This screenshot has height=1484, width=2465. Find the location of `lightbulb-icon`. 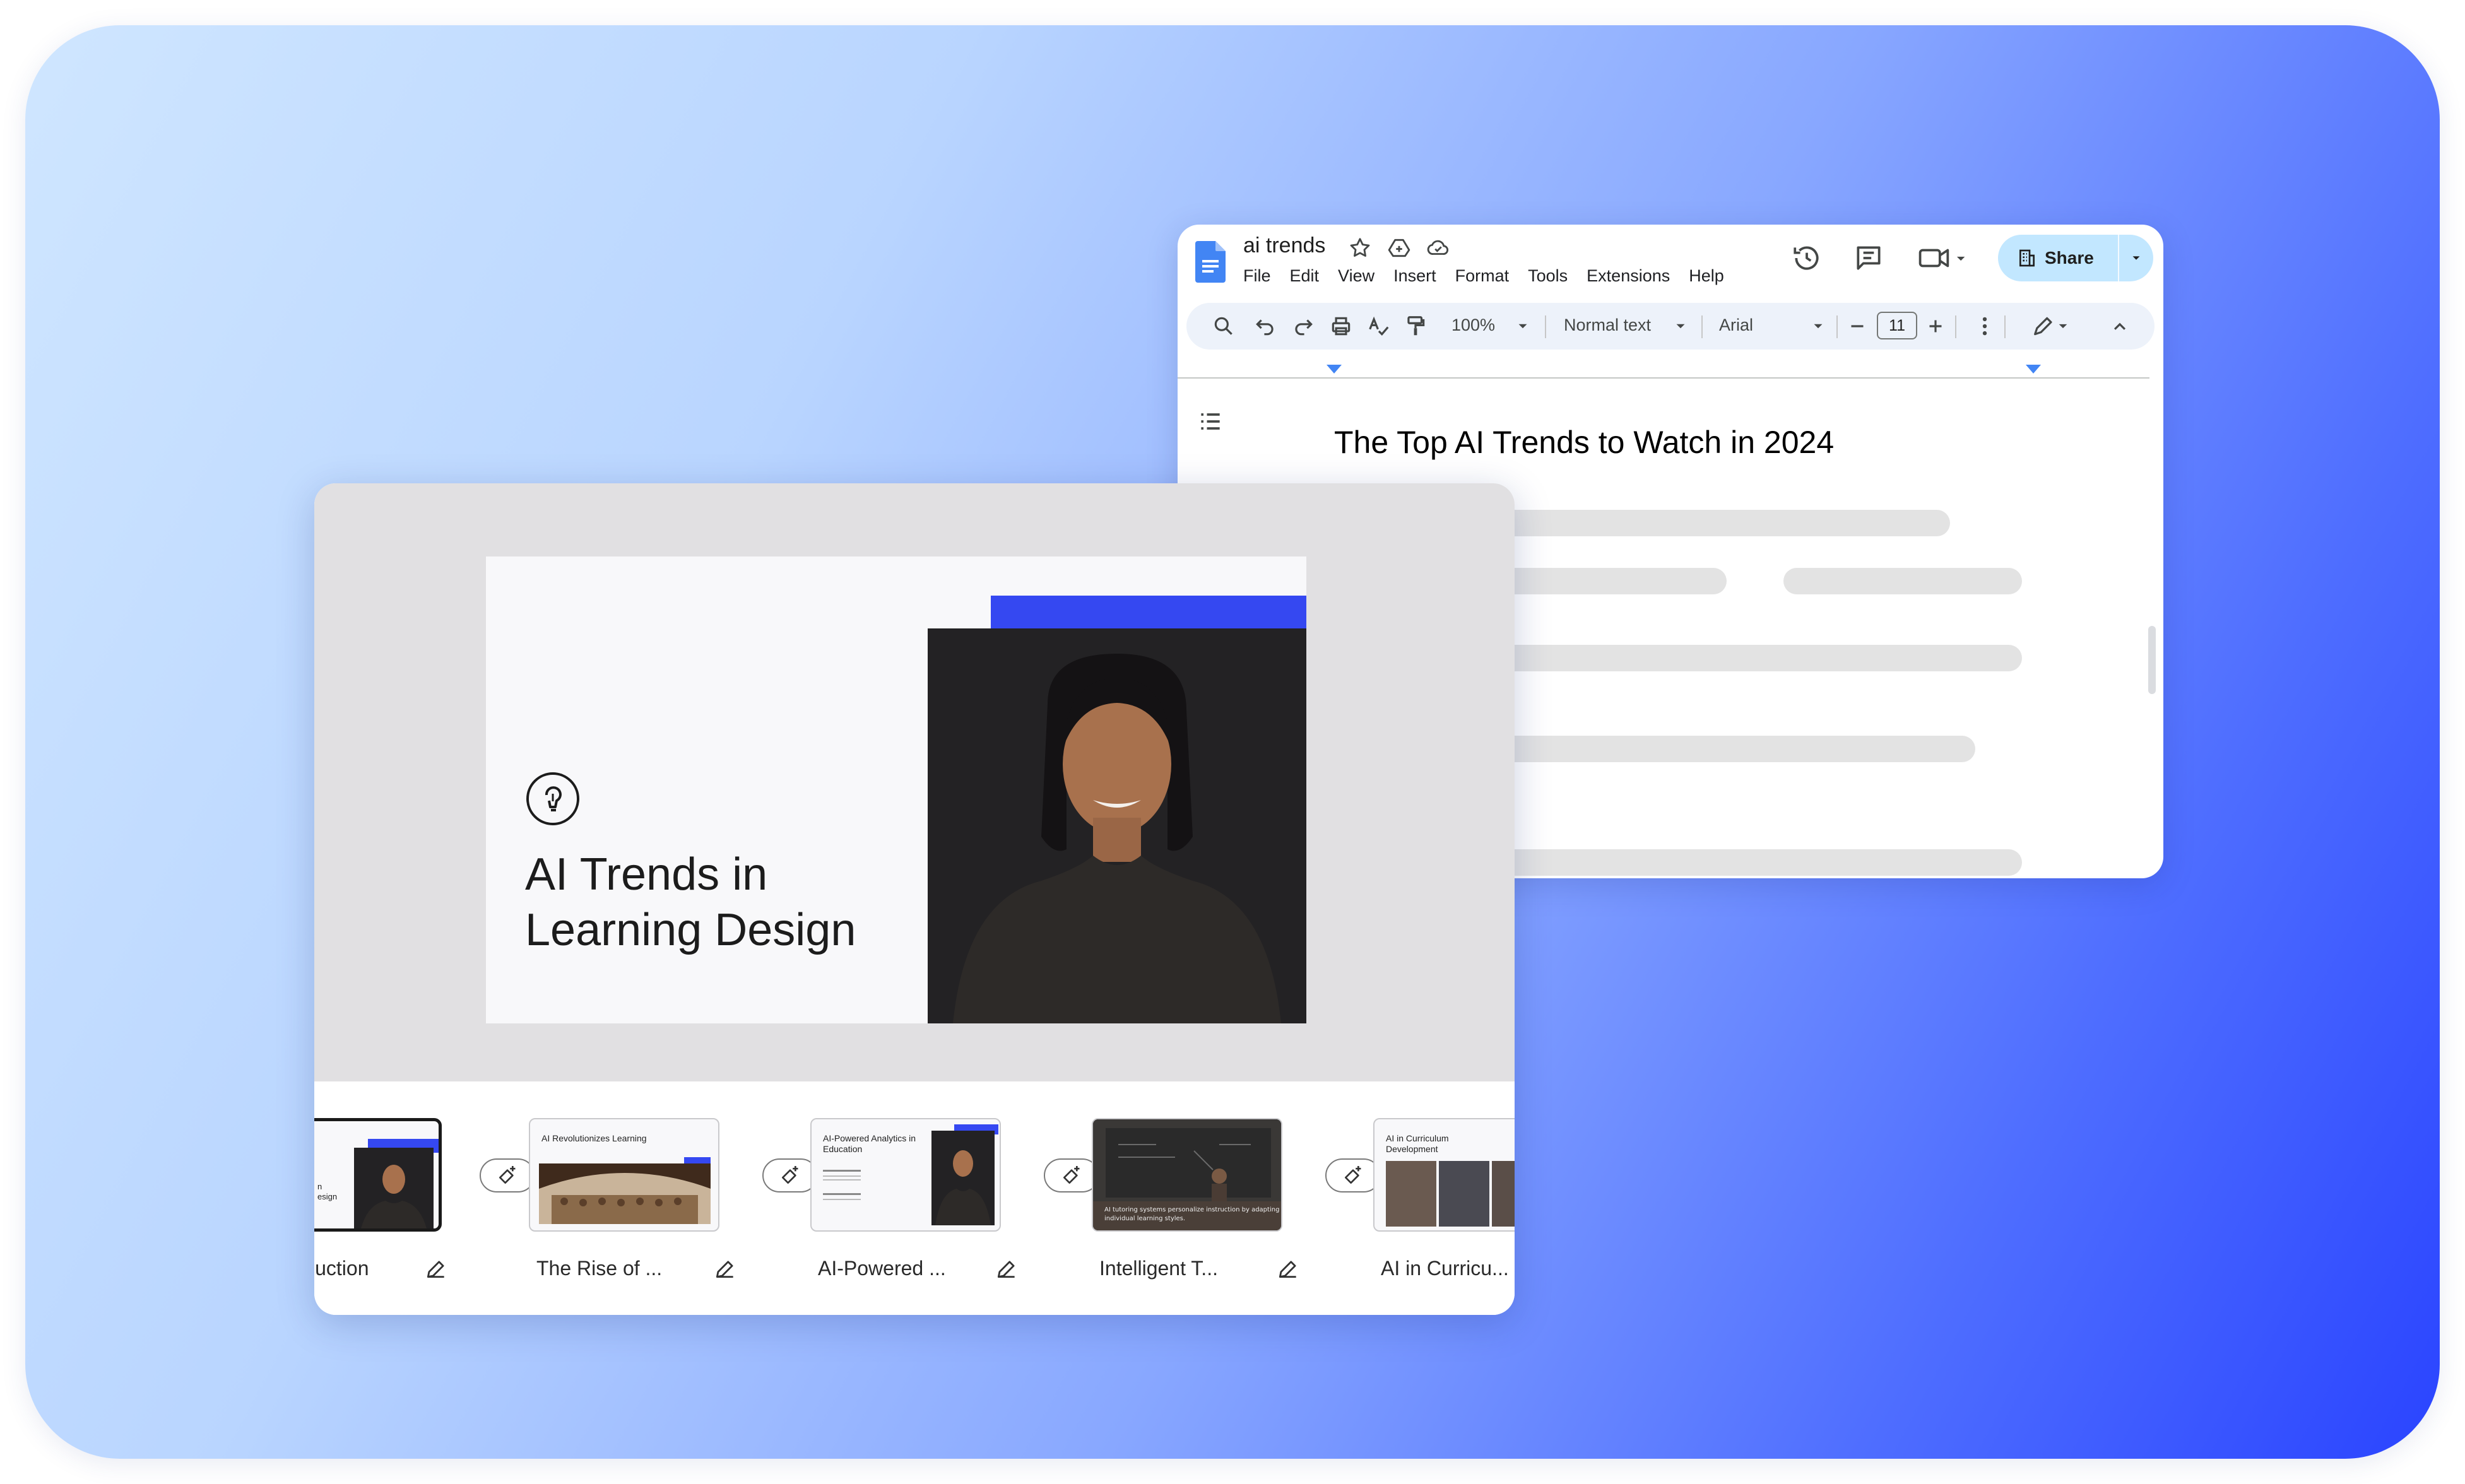

lightbulb-icon is located at coordinates (552, 798).